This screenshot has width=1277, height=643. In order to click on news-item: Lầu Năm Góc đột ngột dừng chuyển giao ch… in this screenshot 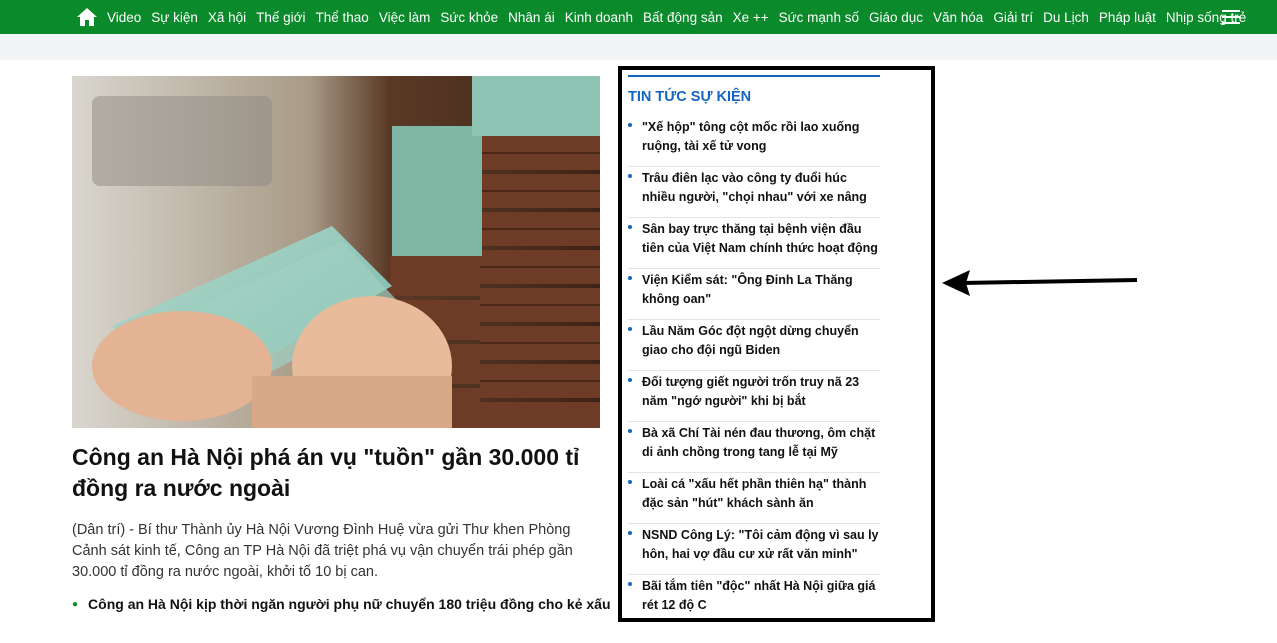, I will do `click(754, 345)`.